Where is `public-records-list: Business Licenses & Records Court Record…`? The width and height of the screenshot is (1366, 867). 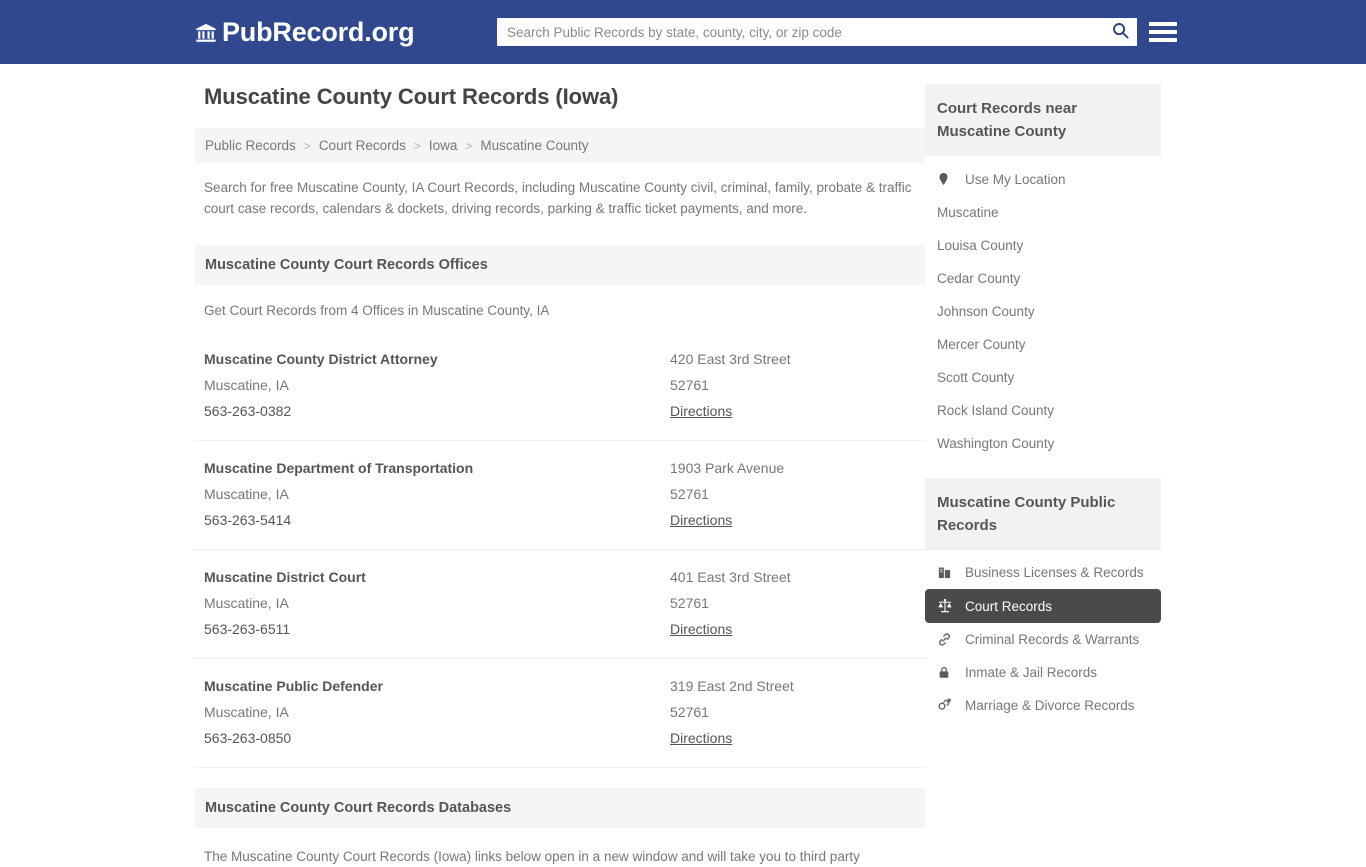
public-records-list: Business Licenses & Records Court Record… is located at coordinates (1043, 636).